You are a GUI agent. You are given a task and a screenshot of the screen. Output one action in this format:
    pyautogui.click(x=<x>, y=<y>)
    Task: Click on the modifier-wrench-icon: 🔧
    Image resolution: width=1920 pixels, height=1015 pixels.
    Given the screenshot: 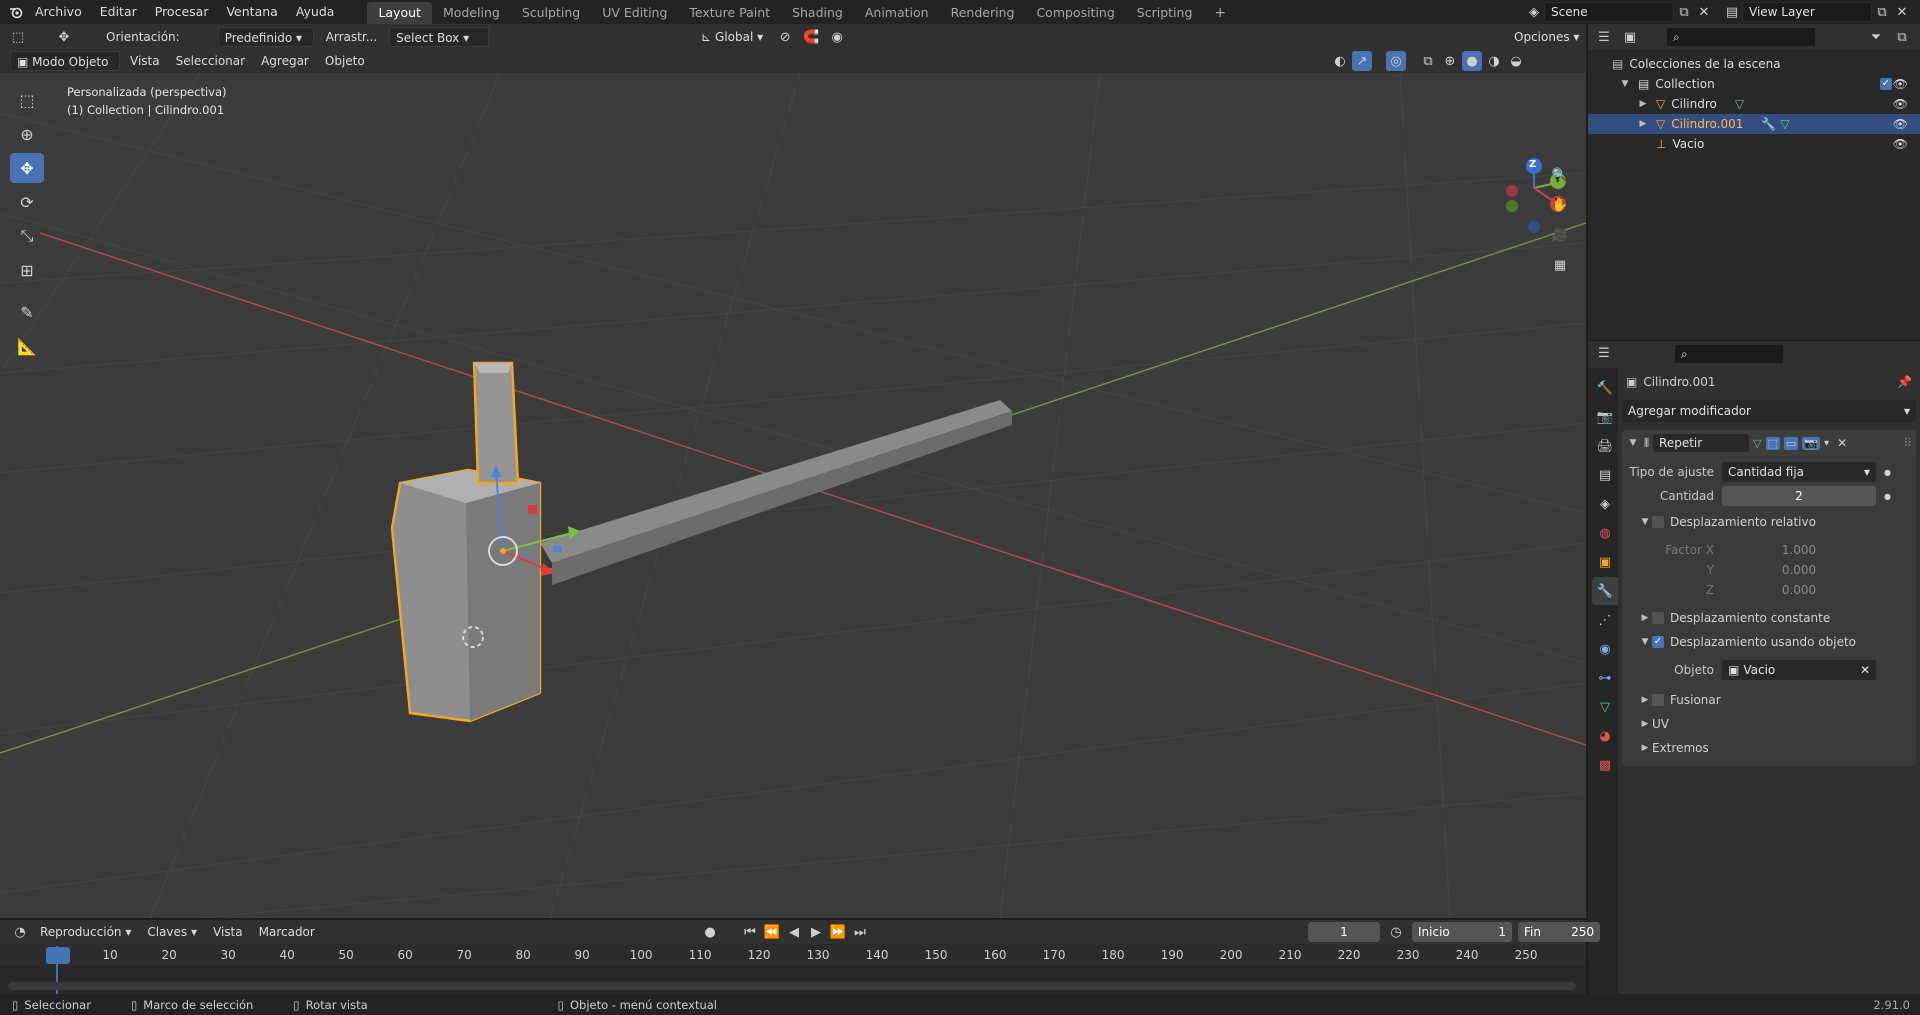 What is the action you would take?
    pyautogui.click(x=1768, y=124)
    